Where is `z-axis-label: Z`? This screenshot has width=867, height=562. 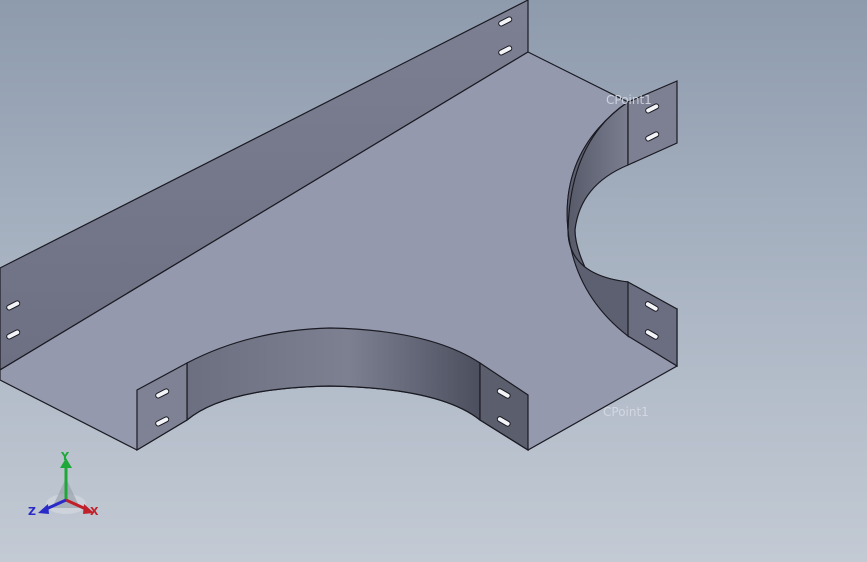 z-axis-label: Z is located at coordinates (32, 511).